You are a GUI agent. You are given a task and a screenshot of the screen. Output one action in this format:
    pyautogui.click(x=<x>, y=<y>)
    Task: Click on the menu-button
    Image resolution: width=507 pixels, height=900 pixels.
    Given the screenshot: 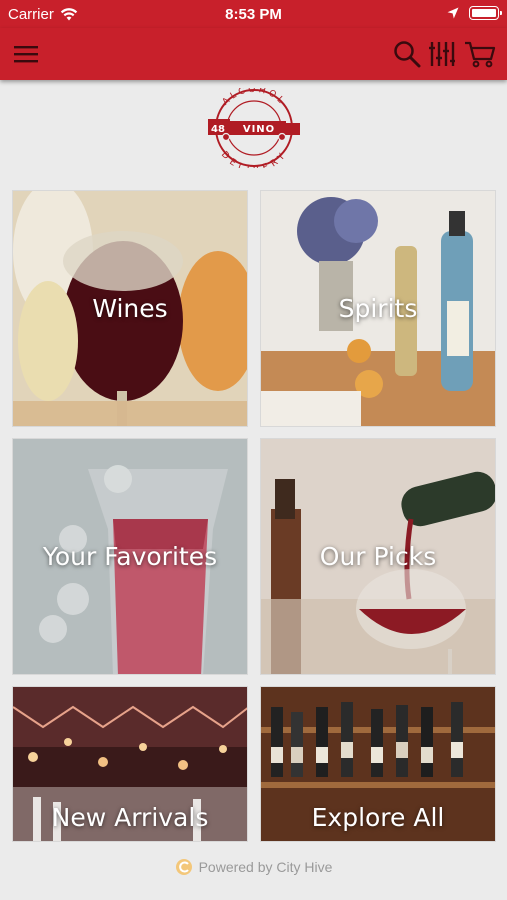 What is the action you would take?
    pyautogui.click(x=26, y=54)
    